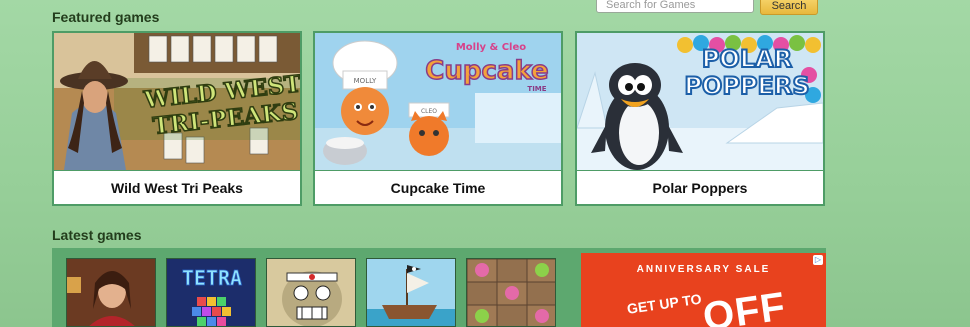 The width and height of the screenshot is (970, 327). I want to click on polar-art-title-1: POLAR, so click(747, 59).